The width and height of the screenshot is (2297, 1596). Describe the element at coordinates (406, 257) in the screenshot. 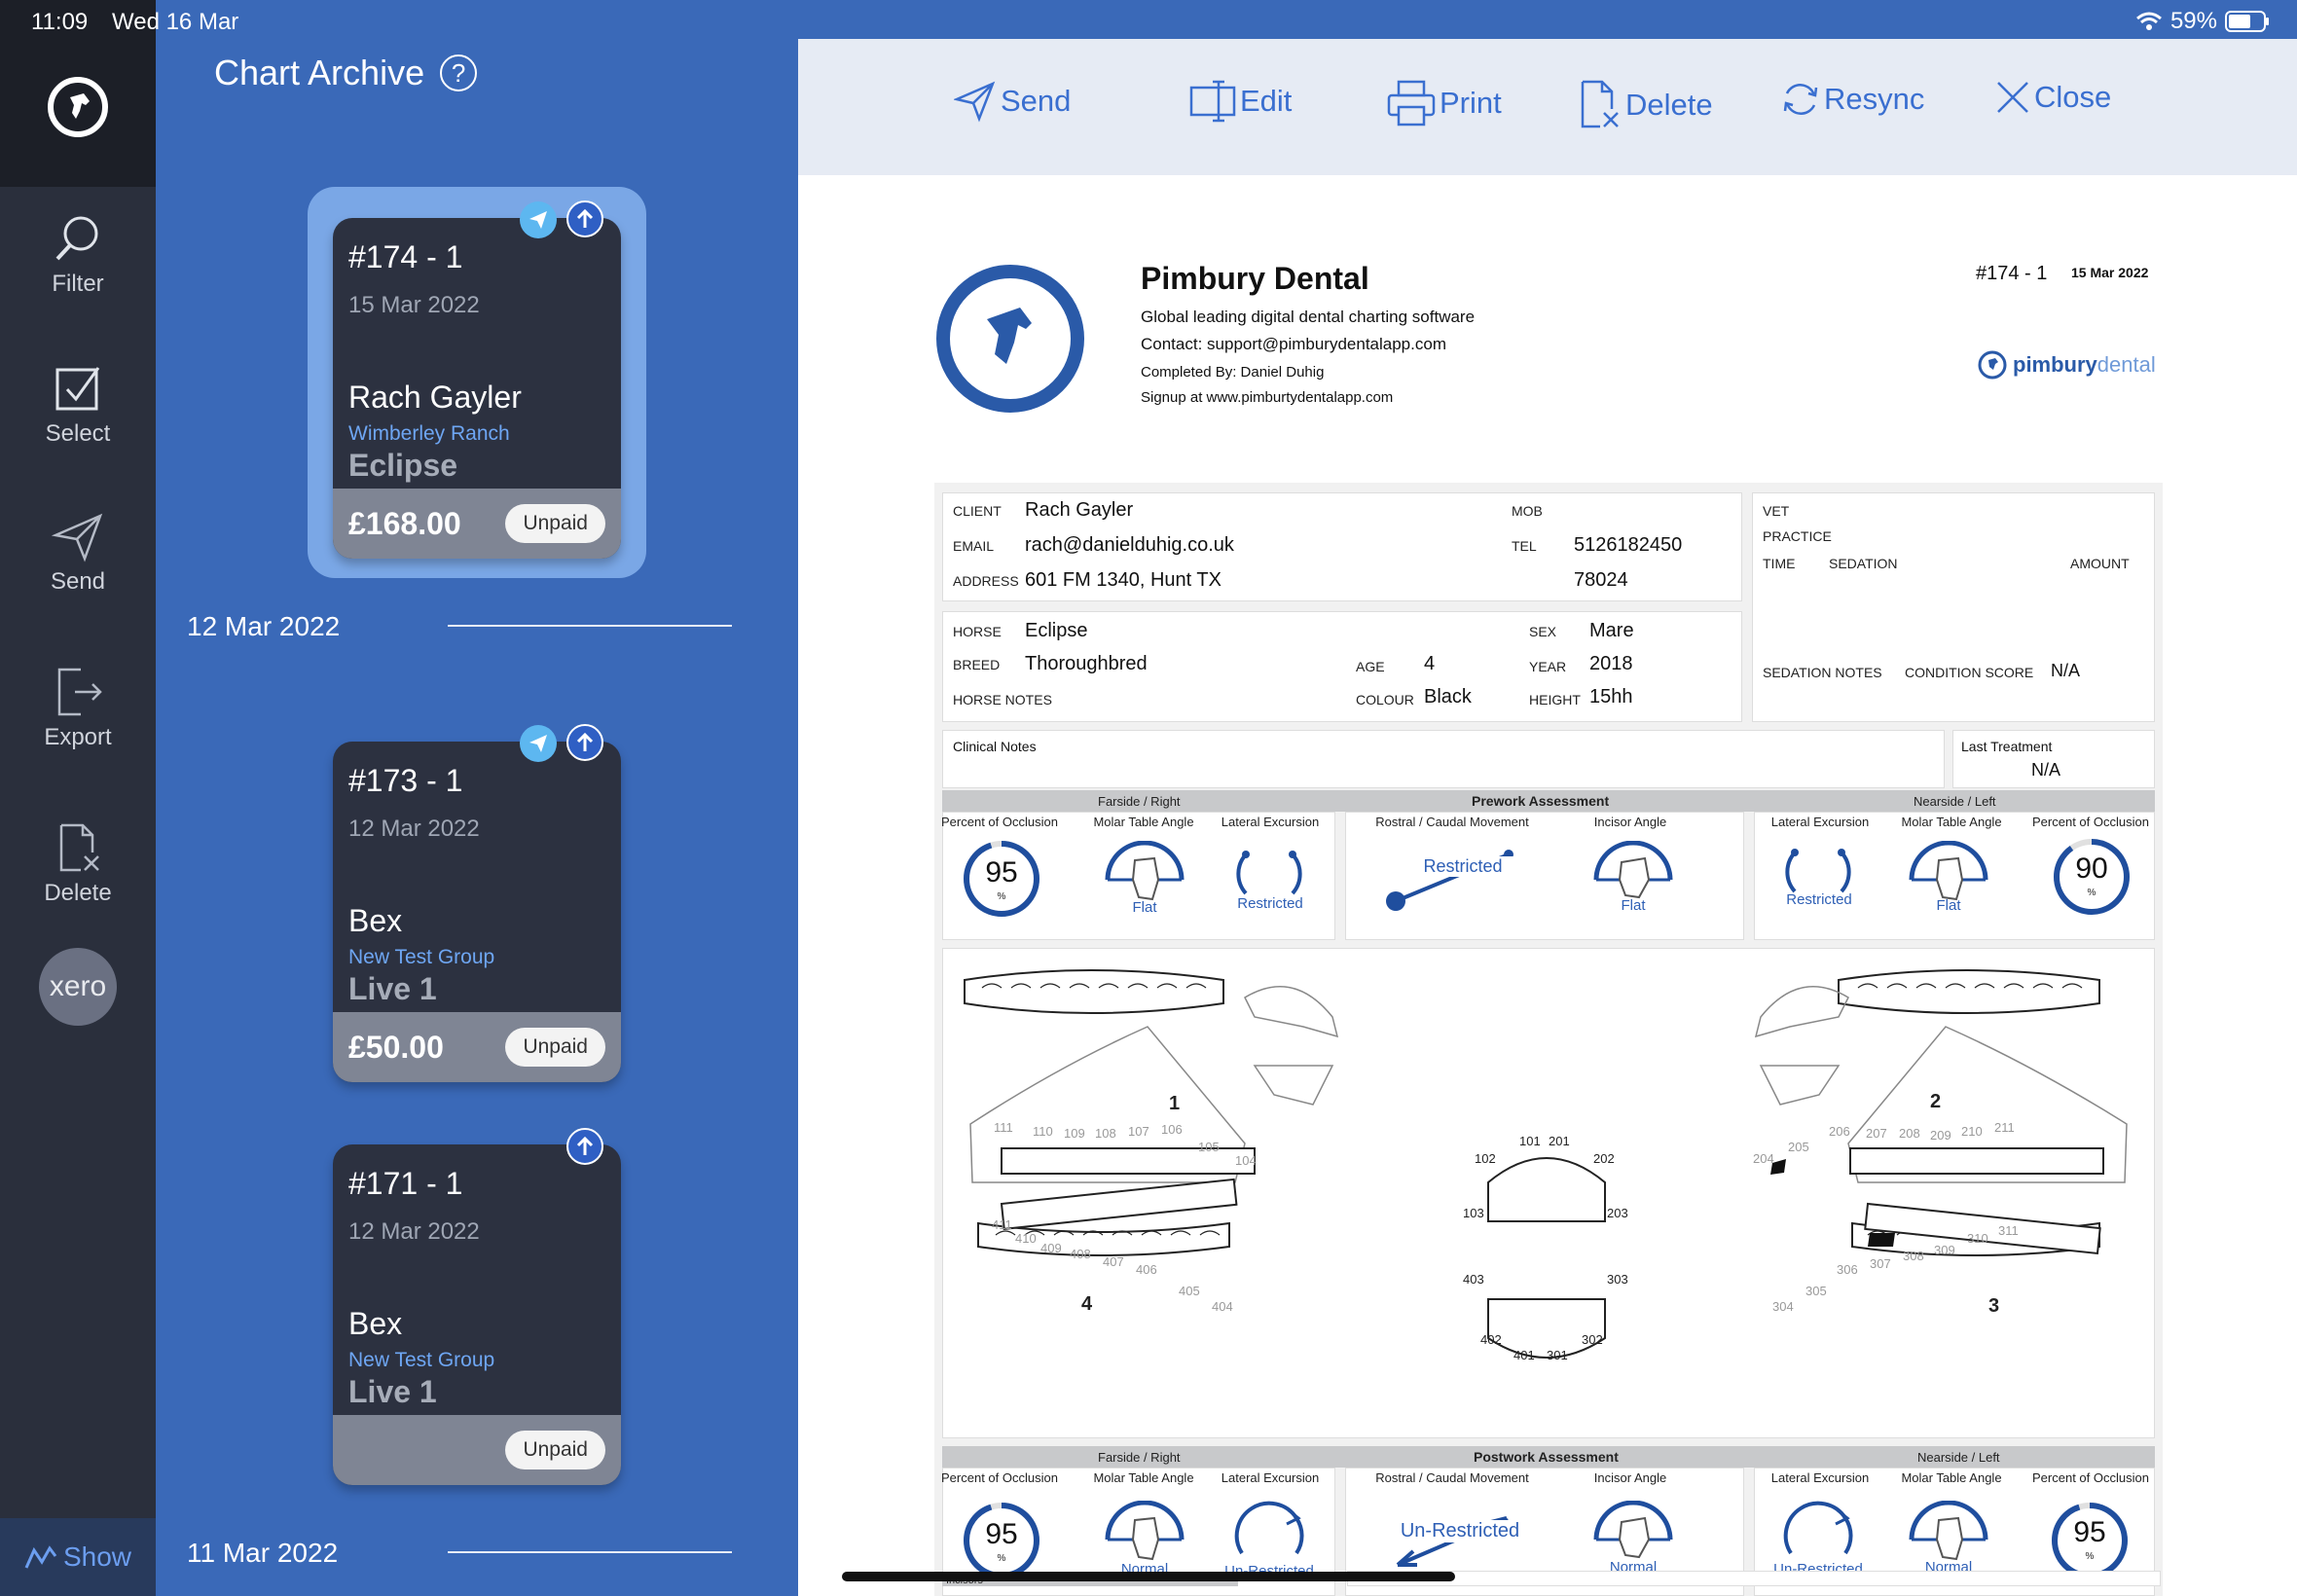

I see `card-number: #174 - 1` at that location.